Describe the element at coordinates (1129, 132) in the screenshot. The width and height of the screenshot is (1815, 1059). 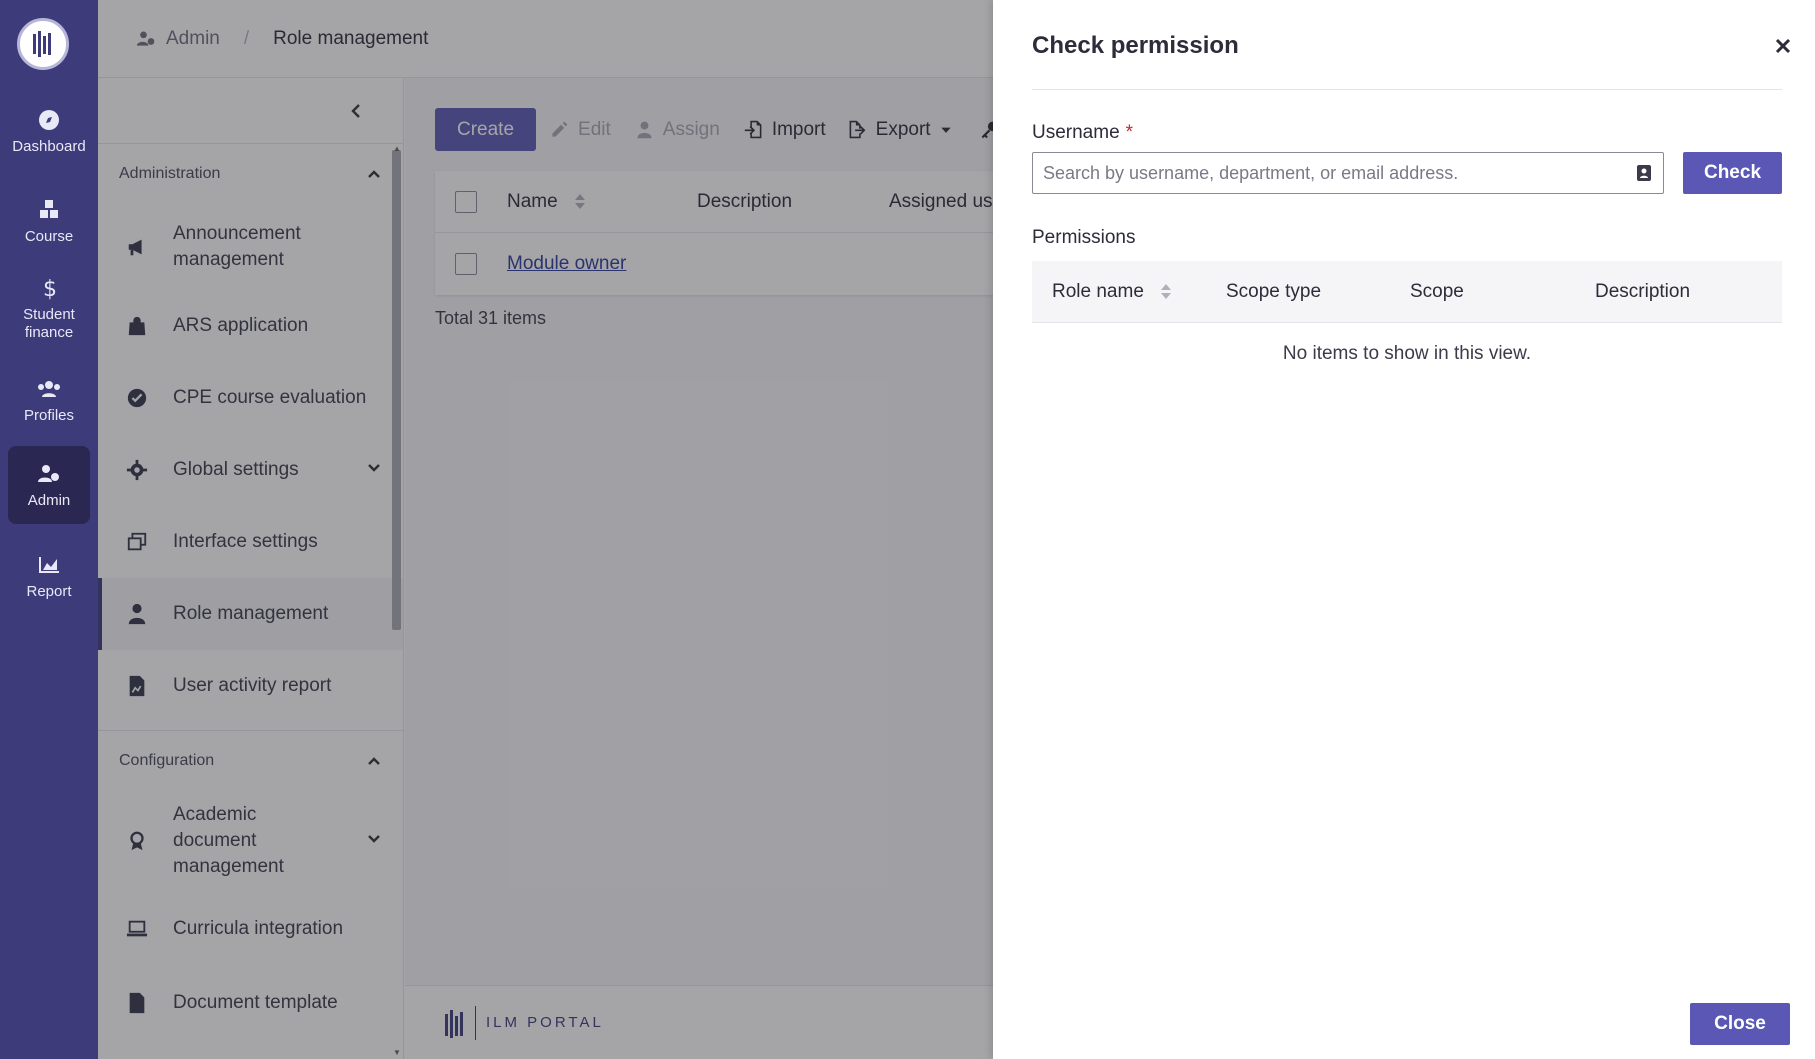
I see `required-mark: *` at that location.